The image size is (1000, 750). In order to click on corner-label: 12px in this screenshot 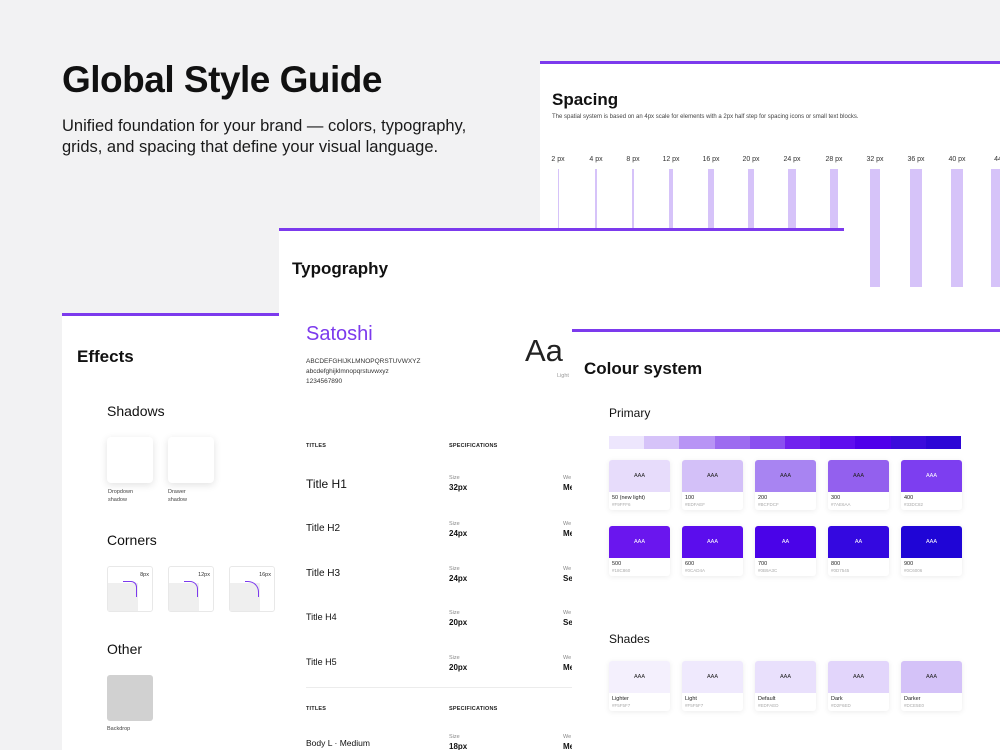, I will do `click(204, 575)`.